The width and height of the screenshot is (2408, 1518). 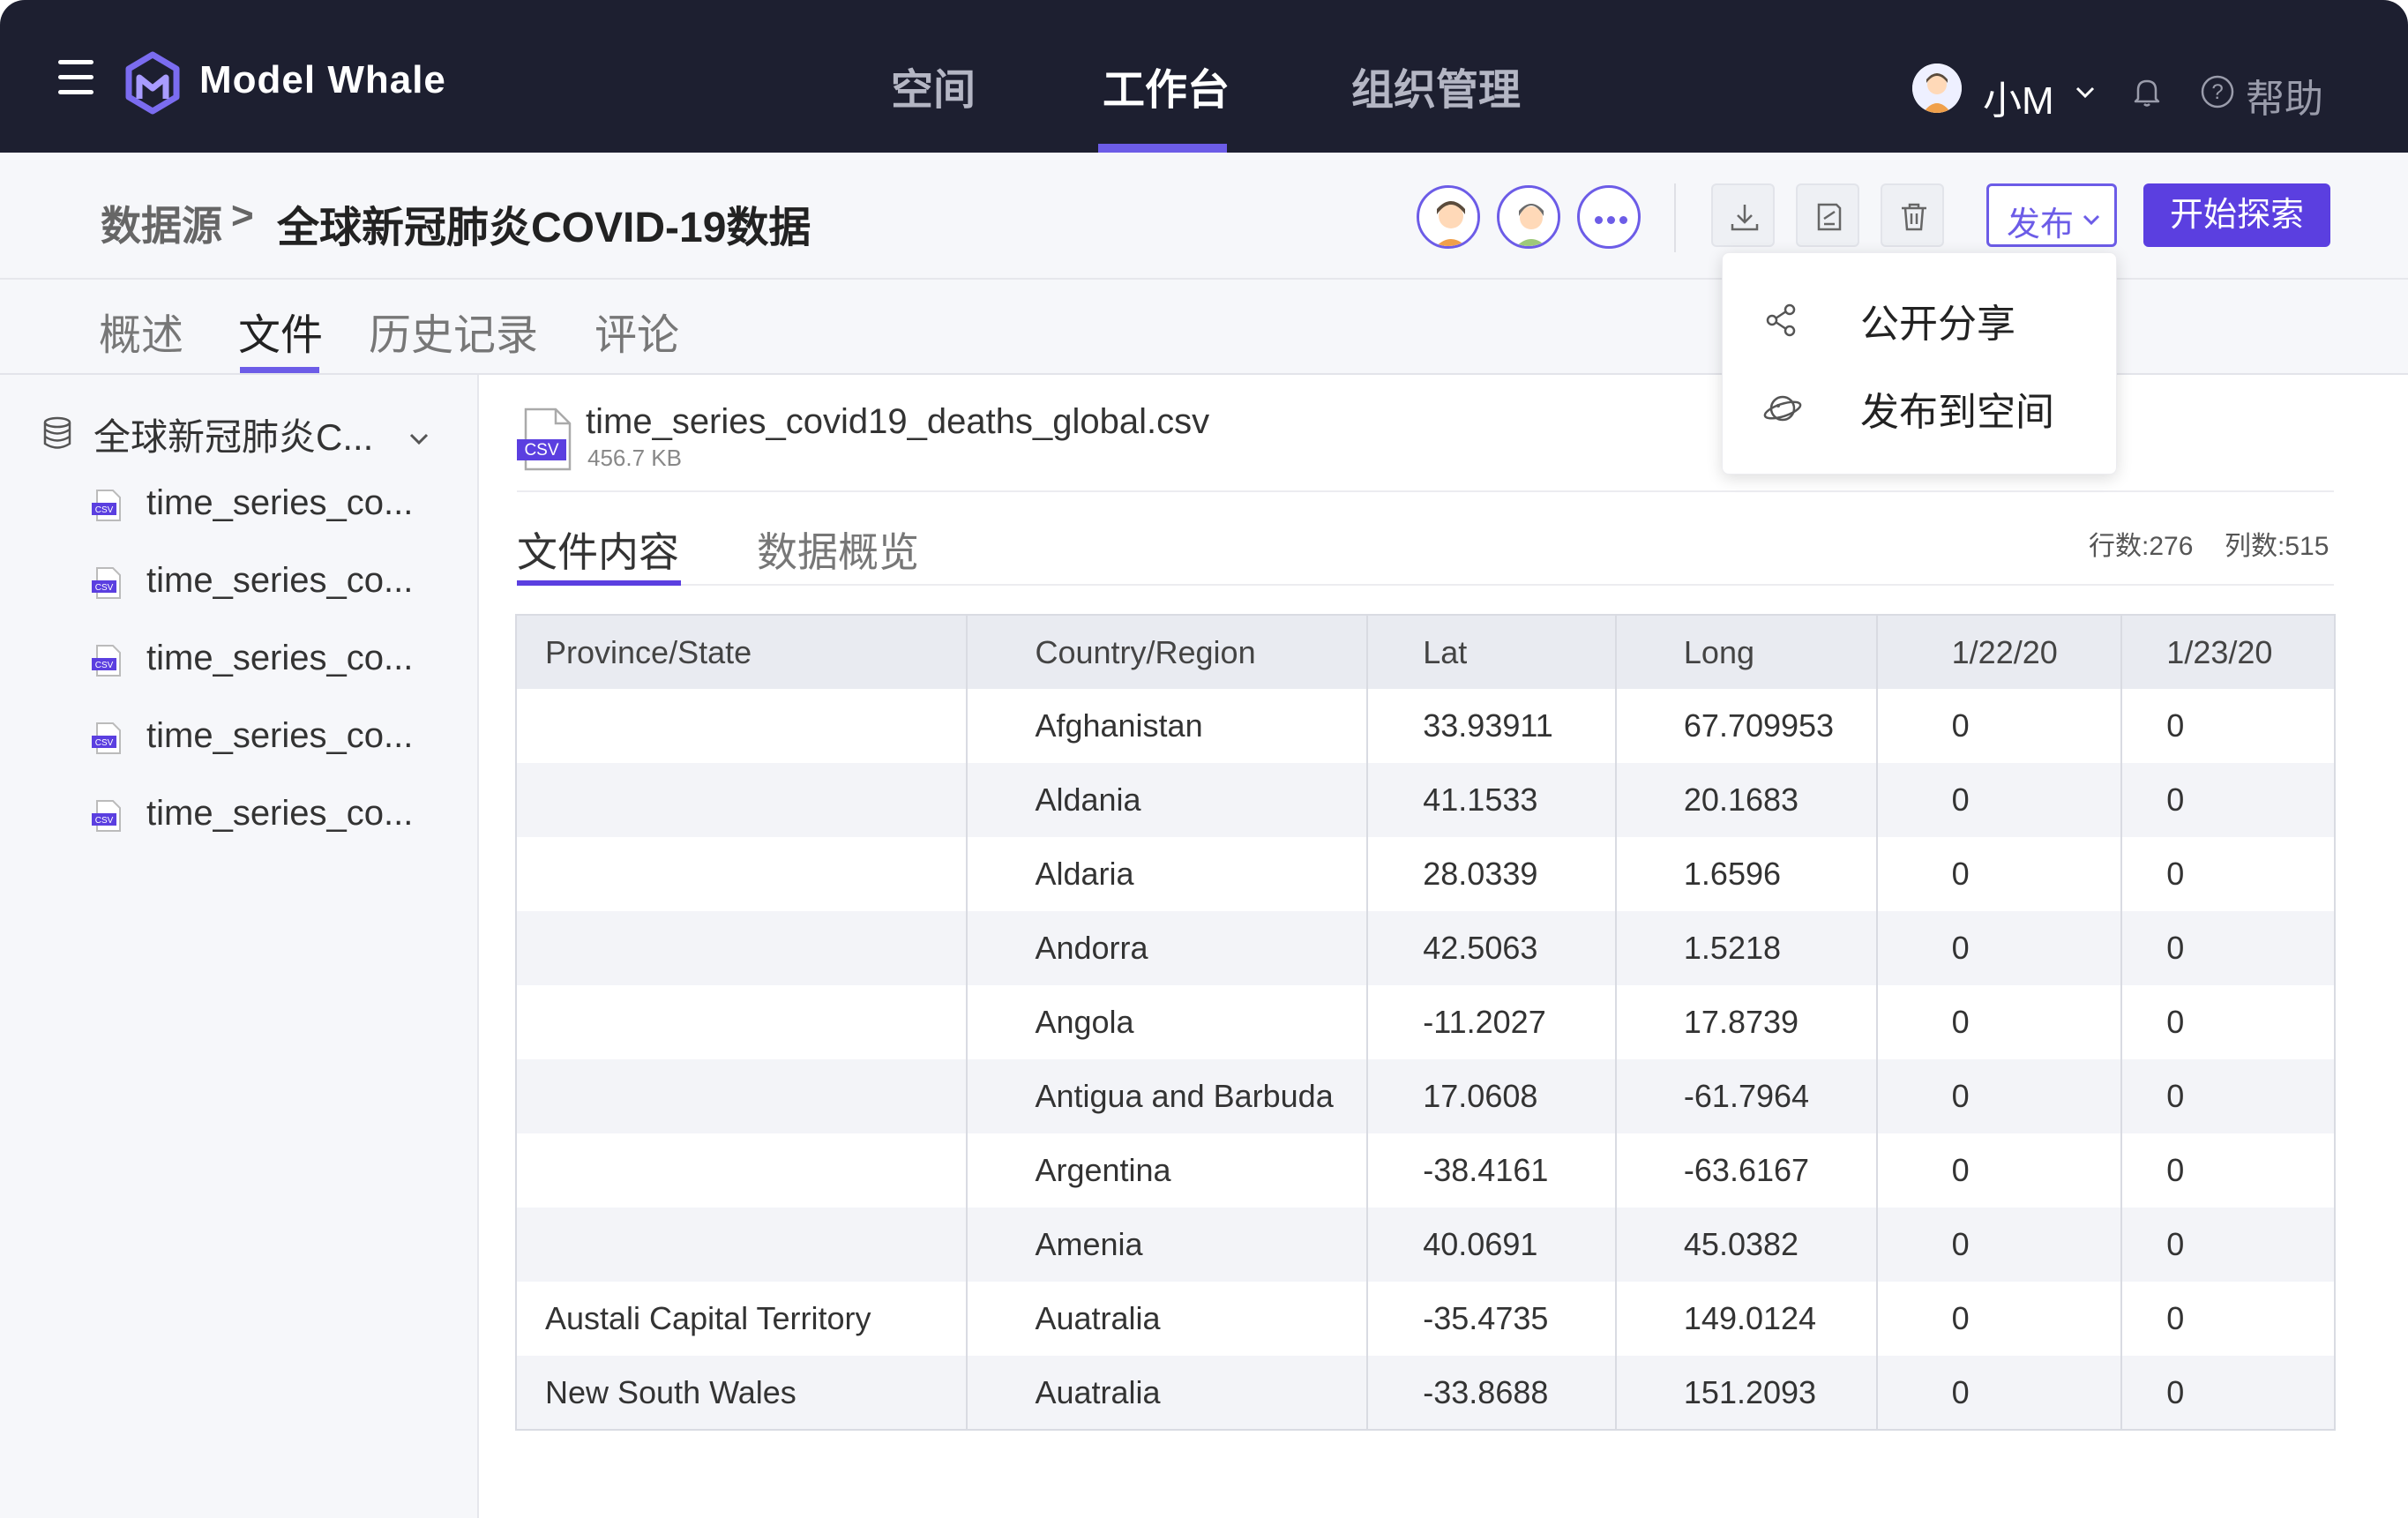 What do you see at coordinates (1913, 215) in the screenshot?
I see `delete-button` at bounding box center [1913, 215].